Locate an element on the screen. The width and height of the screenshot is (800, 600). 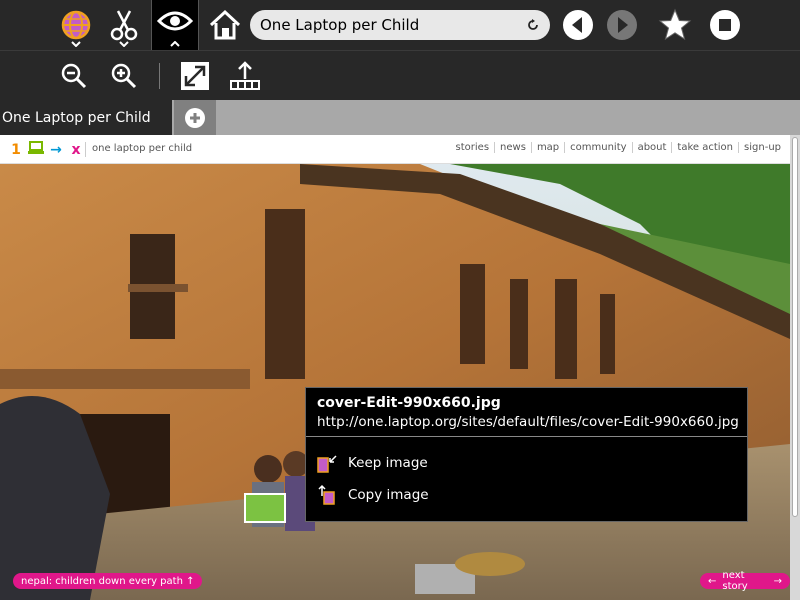
tab-olpc: One Laptop per Child is located at coordinates (86, 117).